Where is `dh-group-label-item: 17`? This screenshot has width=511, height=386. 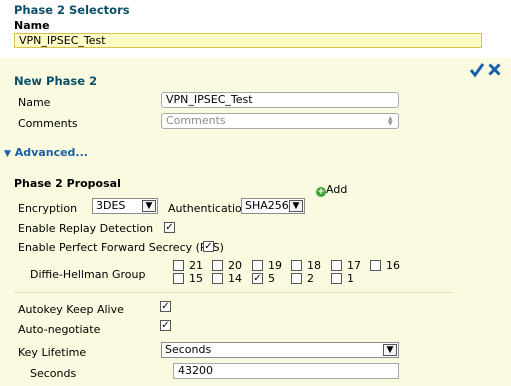 dh-group-label-item: 17 is located at coordinates (354, 265).